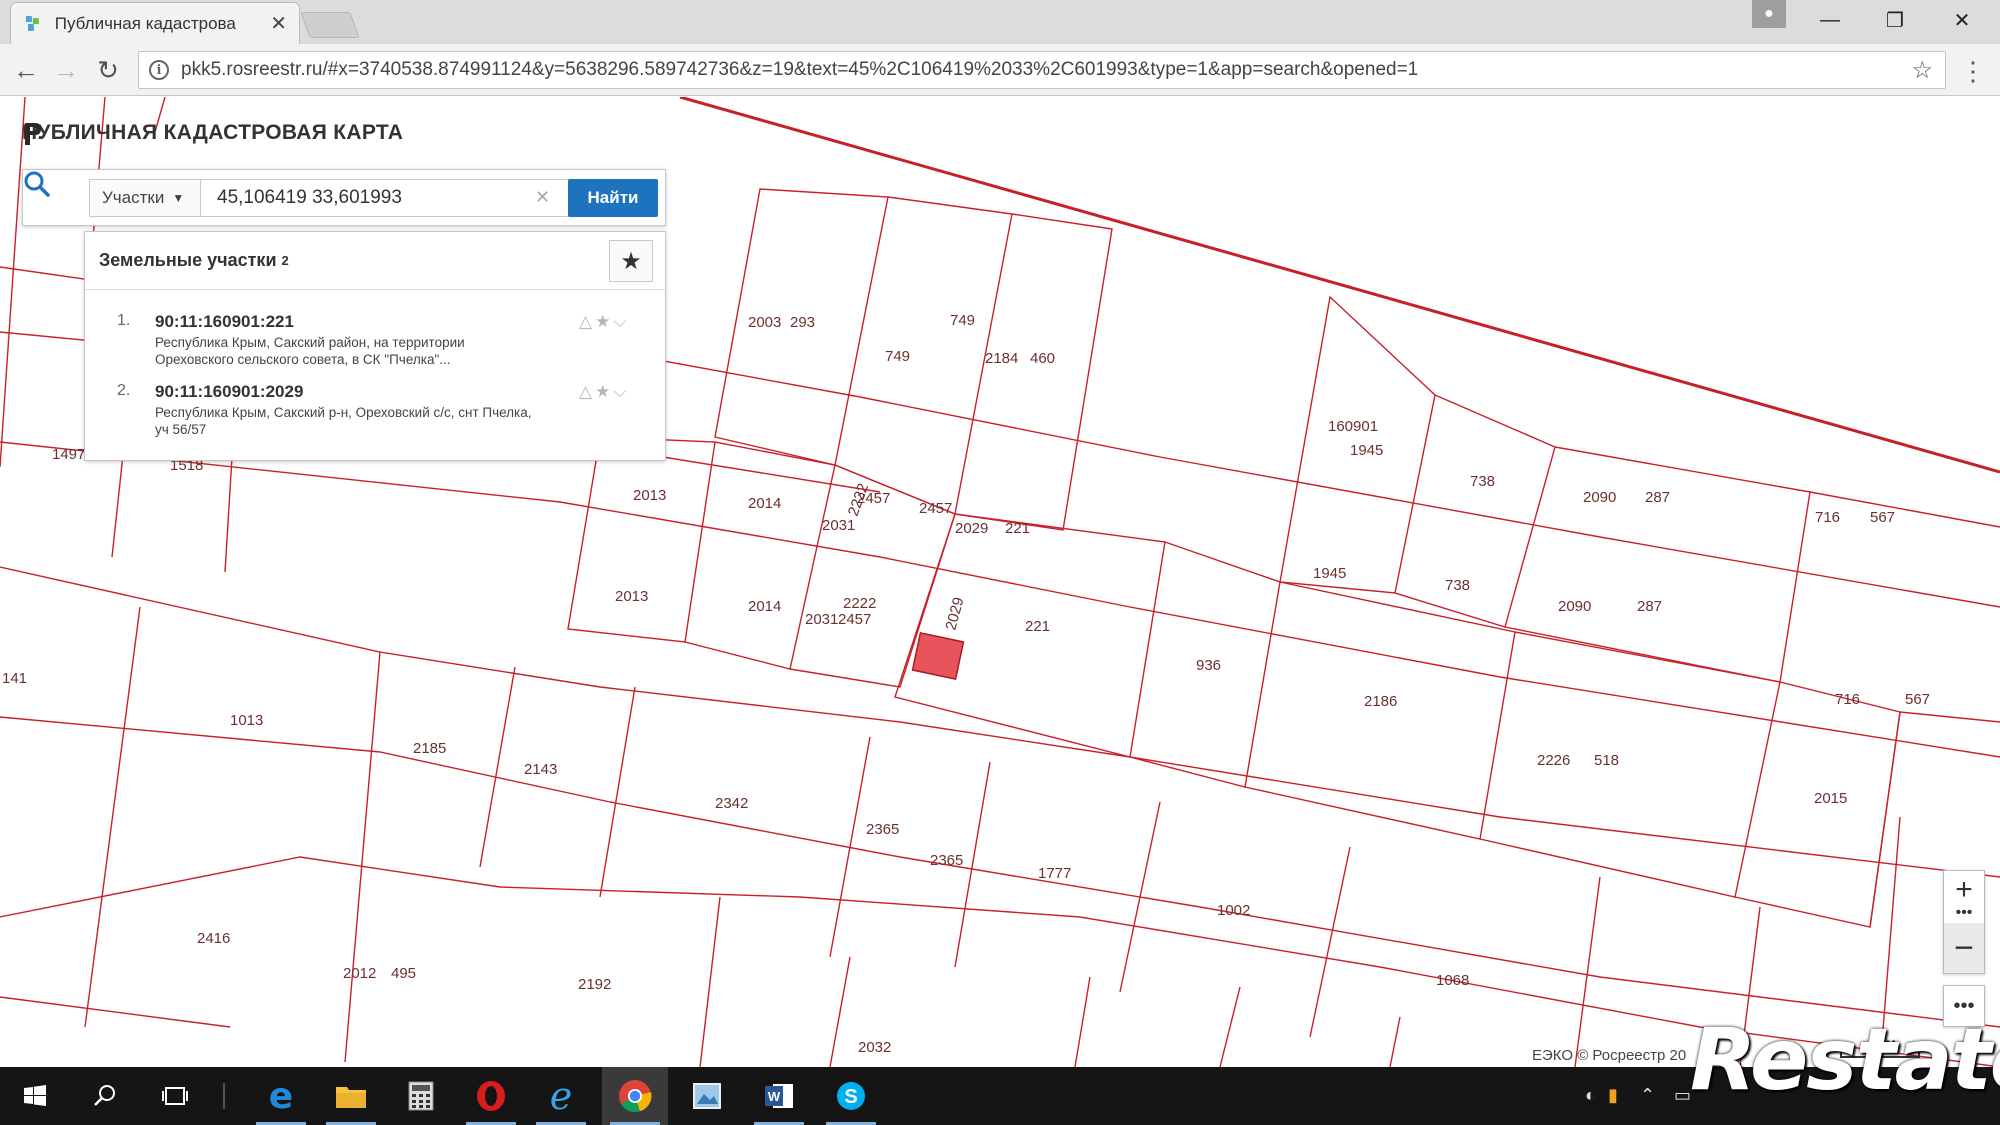 This screenshot has width=2000, height=1125. Describe the element at coordinates (278, 23) in the screenshot. I see `tab-close-icon: ✕` at that location.